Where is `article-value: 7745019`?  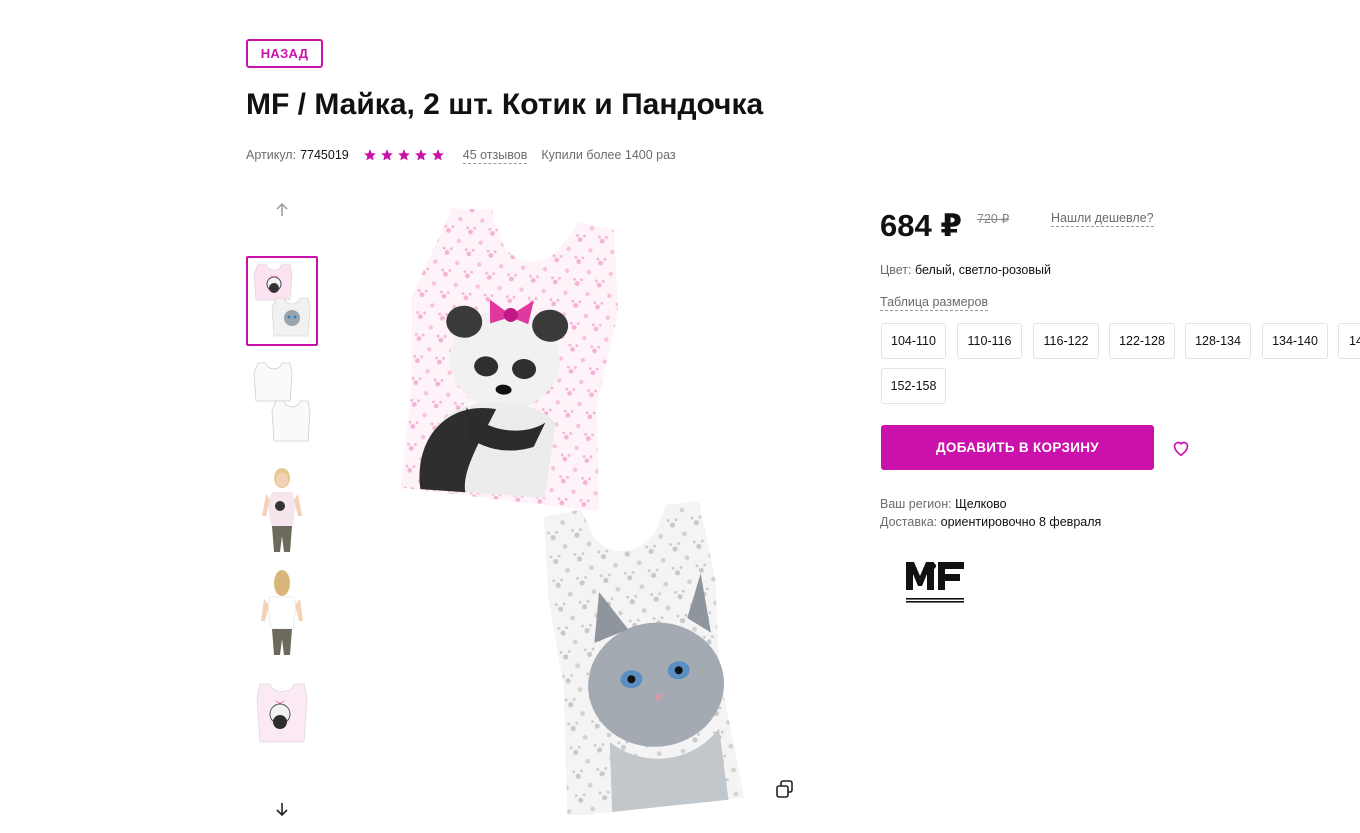
article-value: 7745019 is located at coordinates (324, 155).